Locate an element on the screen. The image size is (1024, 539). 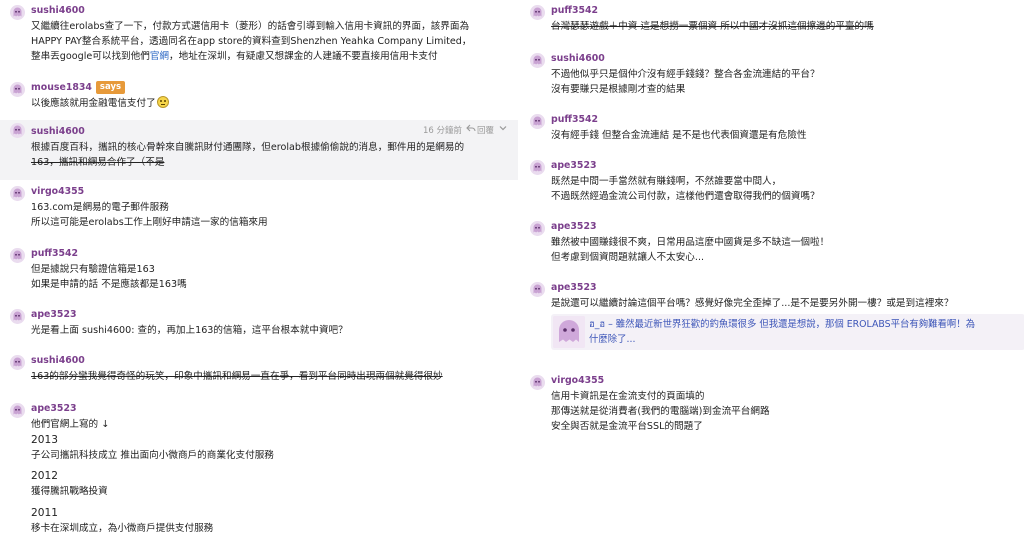
reply-button: 回覆 is located at coordinates (480, 131).